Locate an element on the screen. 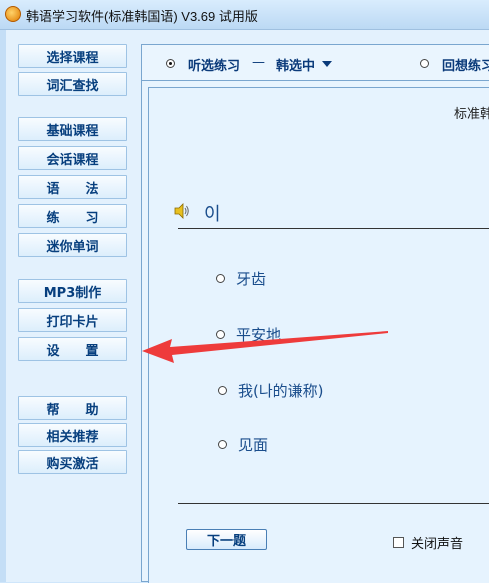 Image resolution: width=489 pixels, height=583 pixels. conversation-course-button: 会话课程 is located at coordinates (72, 158).